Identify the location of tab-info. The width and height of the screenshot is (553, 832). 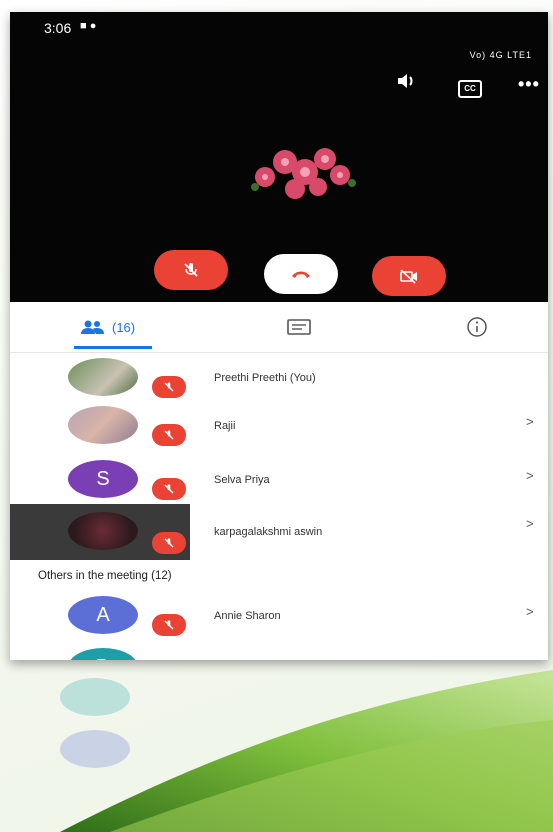
(477, 327).